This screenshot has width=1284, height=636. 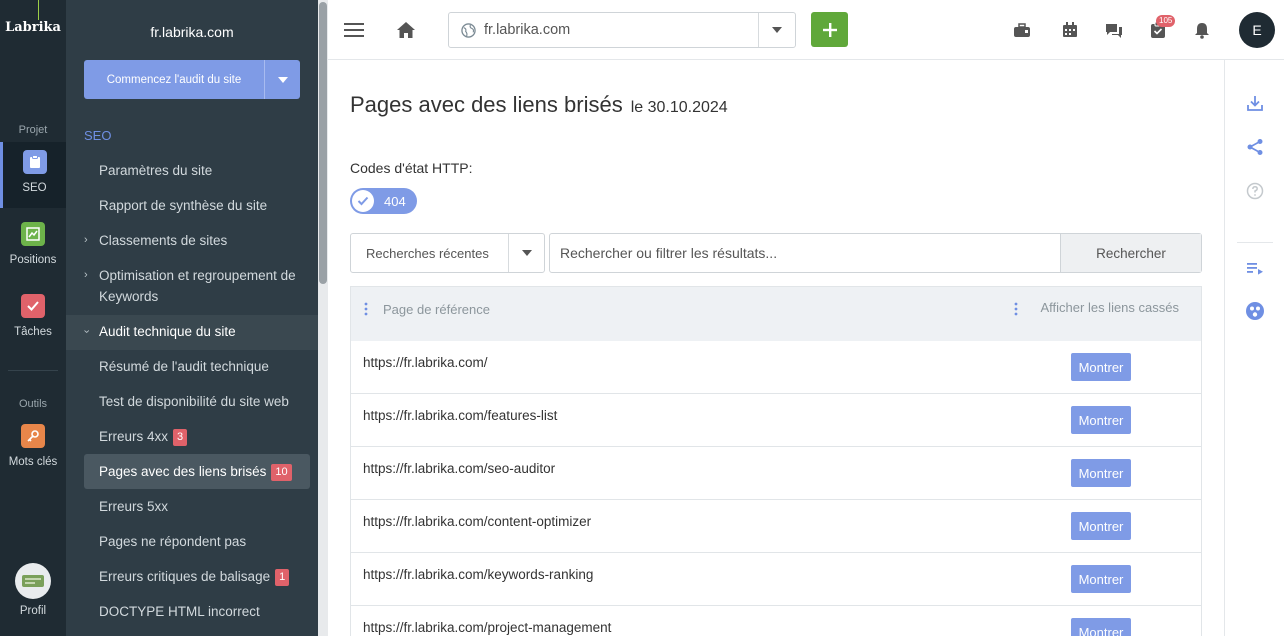 I want to click on rail-item-profil: Profil, so click(x=33, y=593).